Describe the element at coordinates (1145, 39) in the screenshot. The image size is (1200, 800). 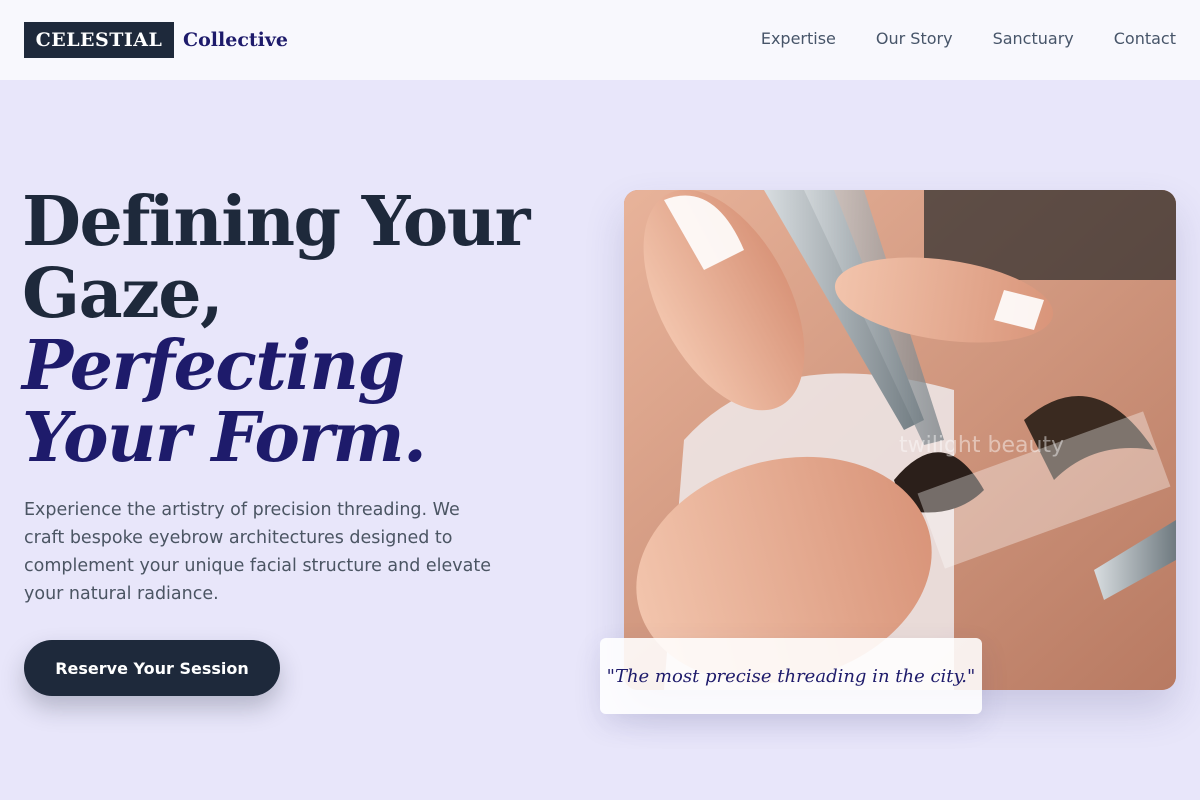
I see `nav-link-contact: Contact` at that location.